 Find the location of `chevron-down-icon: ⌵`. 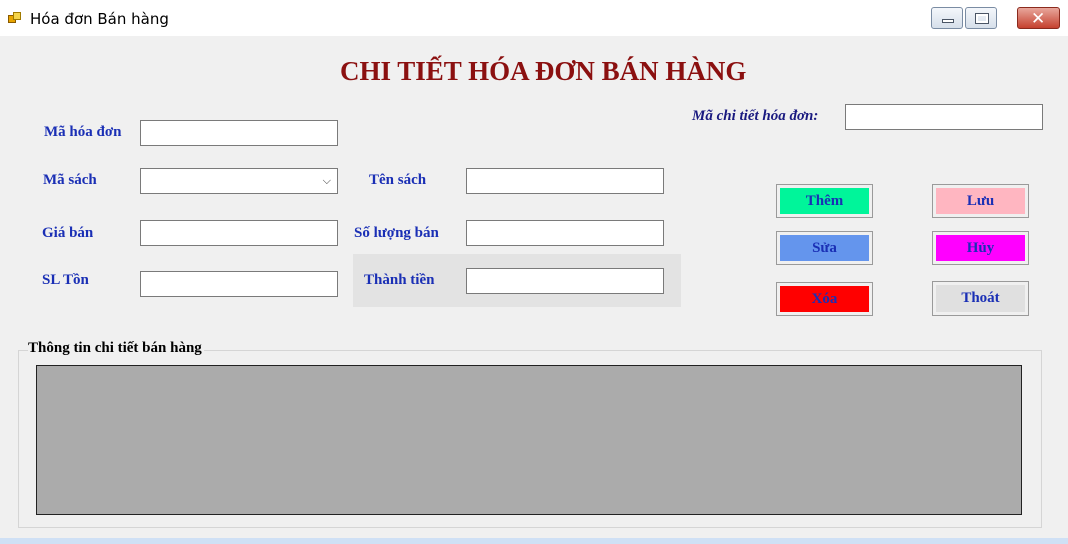

chevron-down-icon: ⌵ is located at coordinates (327, 181).